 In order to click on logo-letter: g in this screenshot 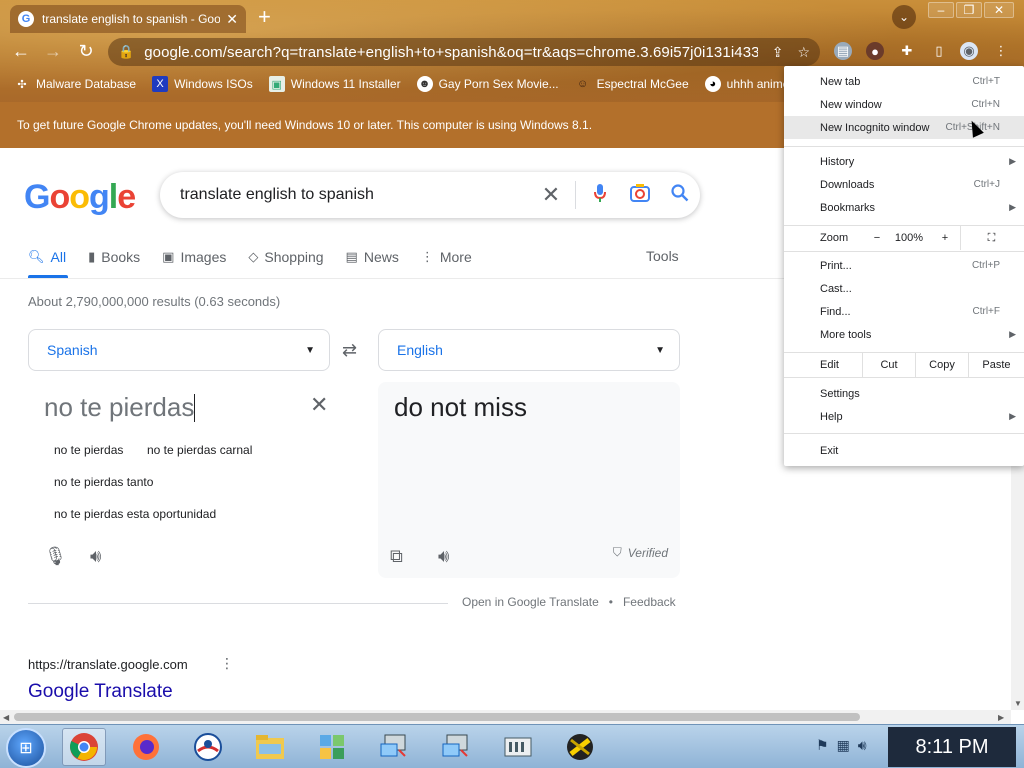, I will do `click(99, 197)`.